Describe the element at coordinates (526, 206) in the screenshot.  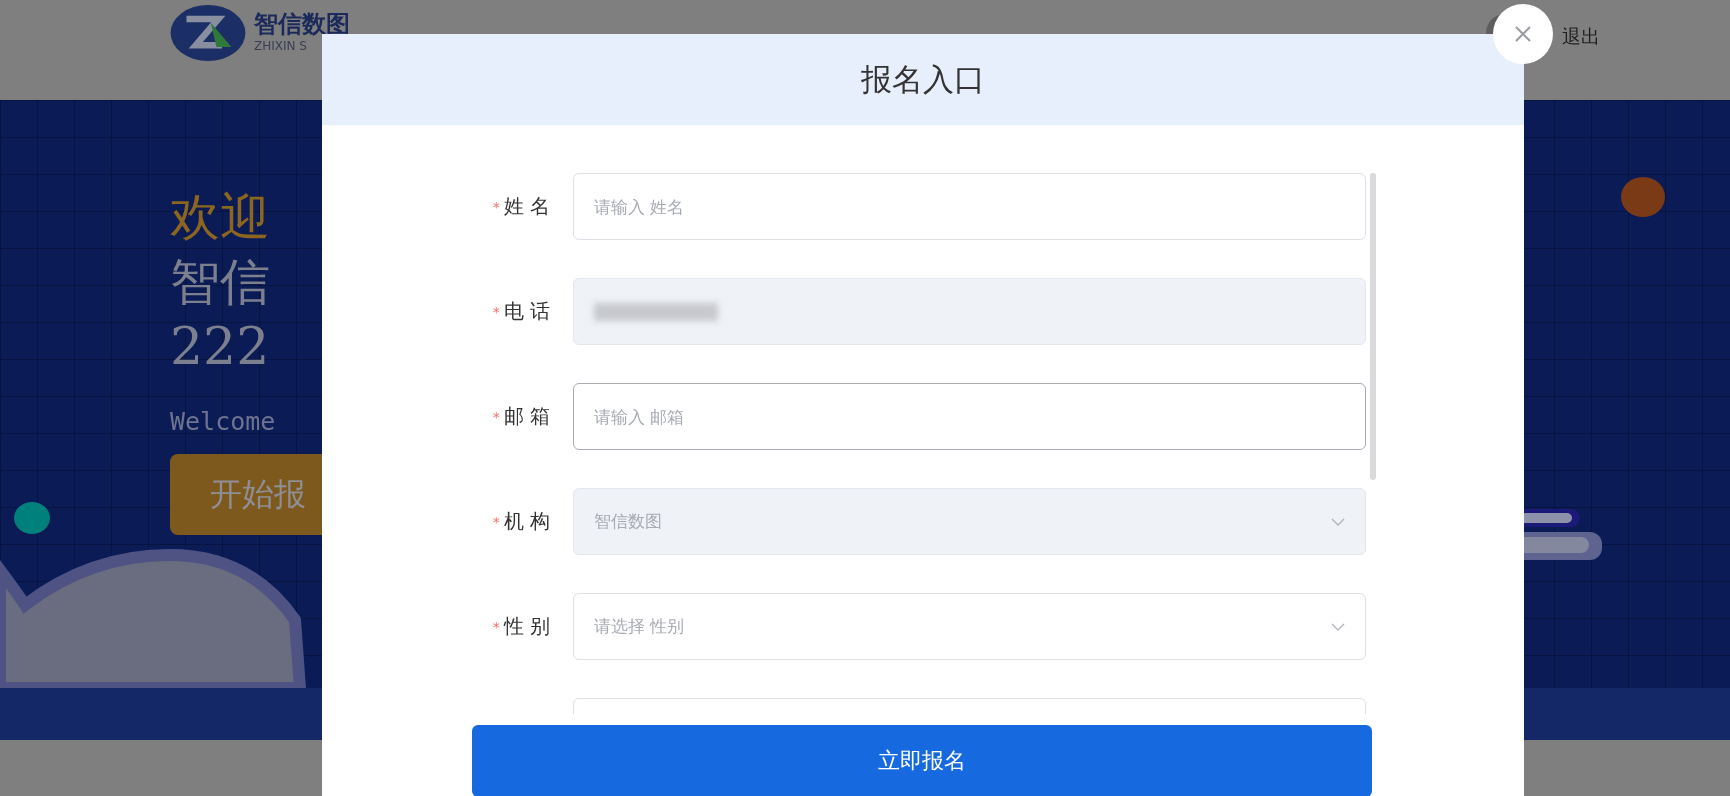
I see `field-label: 姓 名` at that location.